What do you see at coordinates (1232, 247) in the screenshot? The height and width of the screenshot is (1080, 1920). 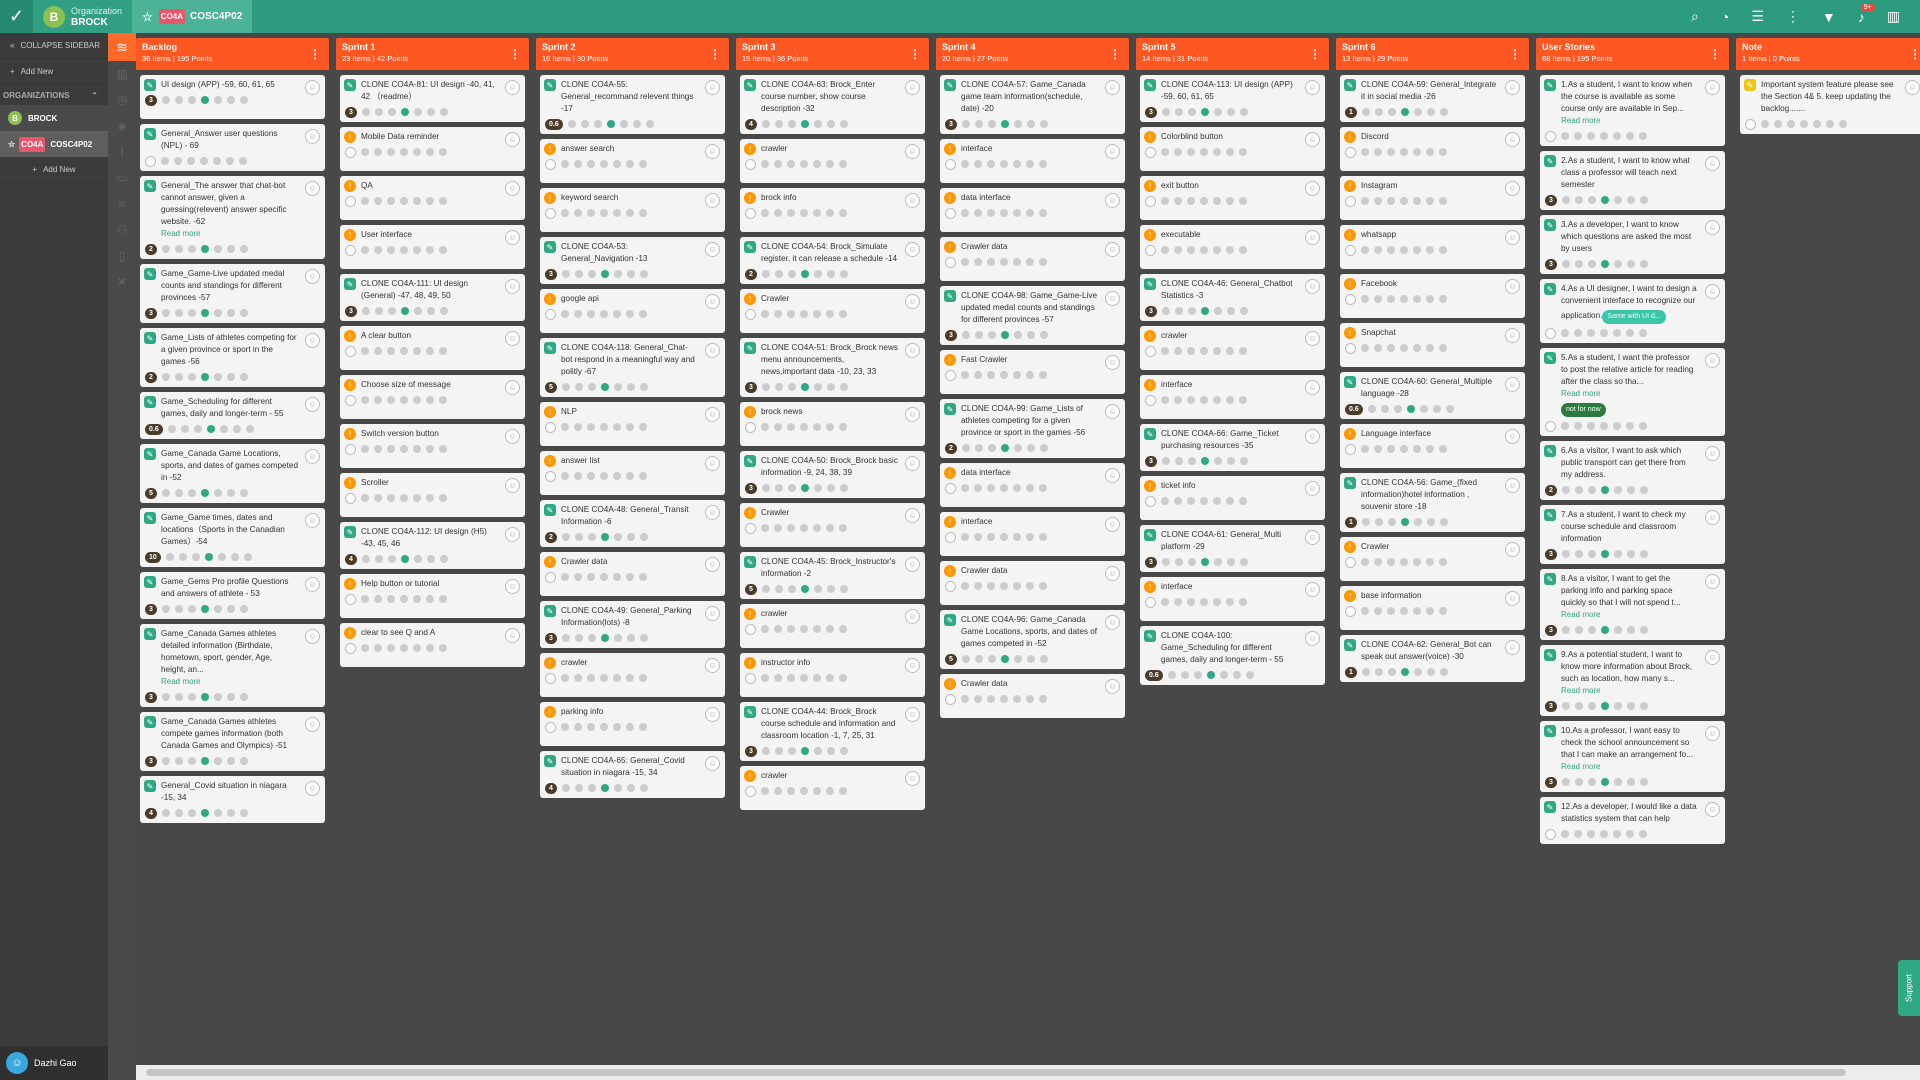 I see `card: ! executable ☺` at bounding box center [1232, 247].